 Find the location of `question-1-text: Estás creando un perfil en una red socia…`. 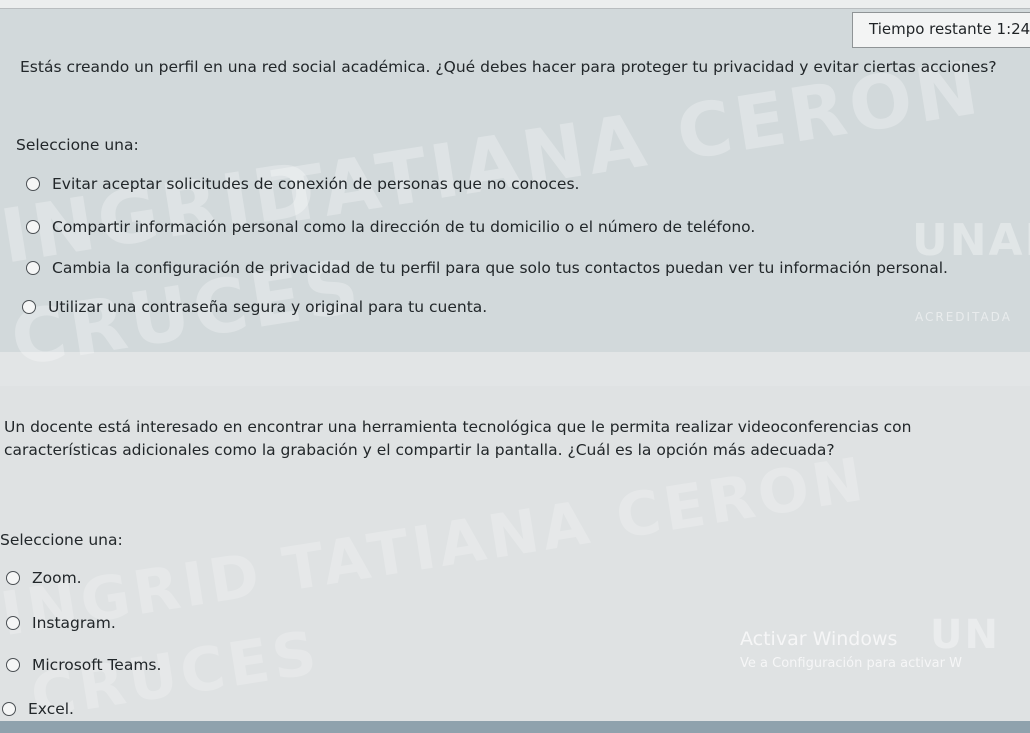

question-1-text: Estás creando un perfil en una red socia… is located at coordinates (508, 67).